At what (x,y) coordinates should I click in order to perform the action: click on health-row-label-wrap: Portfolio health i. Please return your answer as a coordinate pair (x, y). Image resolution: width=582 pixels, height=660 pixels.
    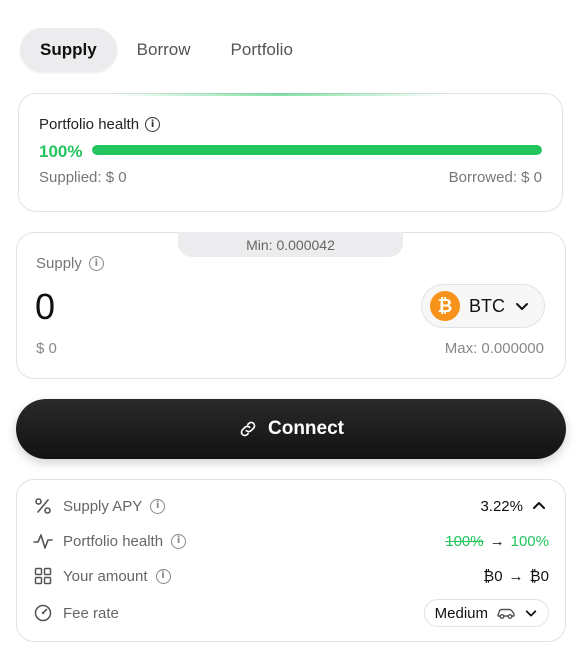
    Looking at the image, I should click on (125, 541).